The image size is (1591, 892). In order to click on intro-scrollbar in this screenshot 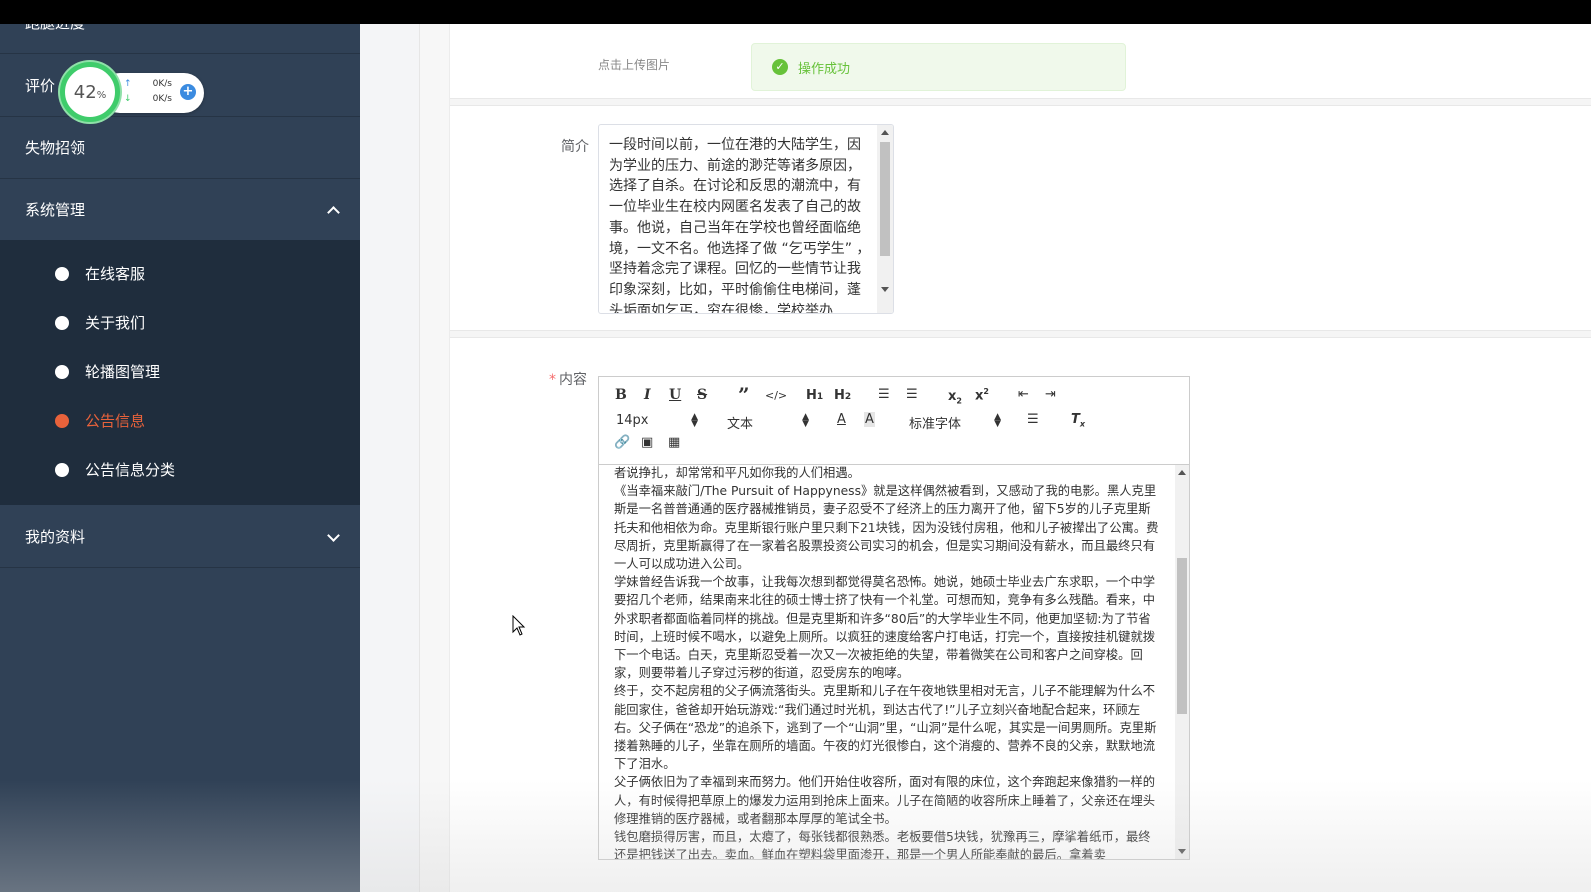, I will do `click(885, 219)`.